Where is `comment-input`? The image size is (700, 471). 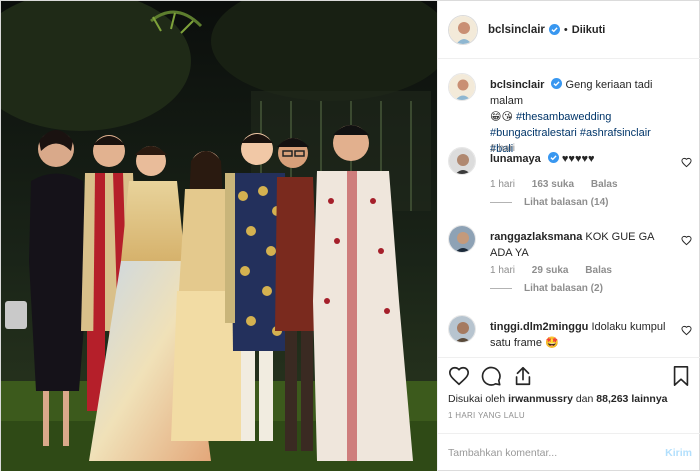 comment-input is located at coordinates (548, 453).